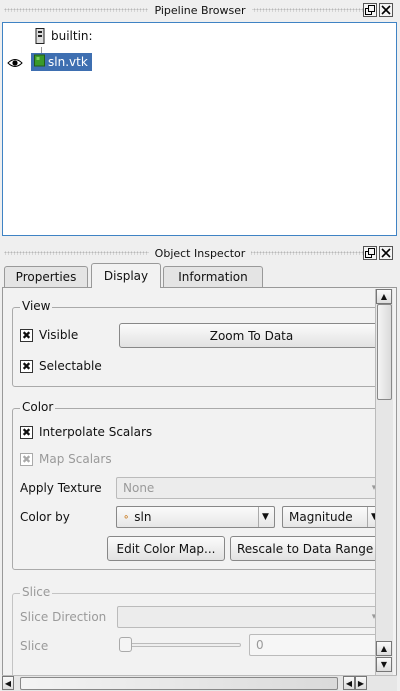 The width and height of the screenshot is (400, 691). What do you see at coordinates (143, 517) in the screenshot?
I see `color-by-value: sln` at bounding box center [143, 517].